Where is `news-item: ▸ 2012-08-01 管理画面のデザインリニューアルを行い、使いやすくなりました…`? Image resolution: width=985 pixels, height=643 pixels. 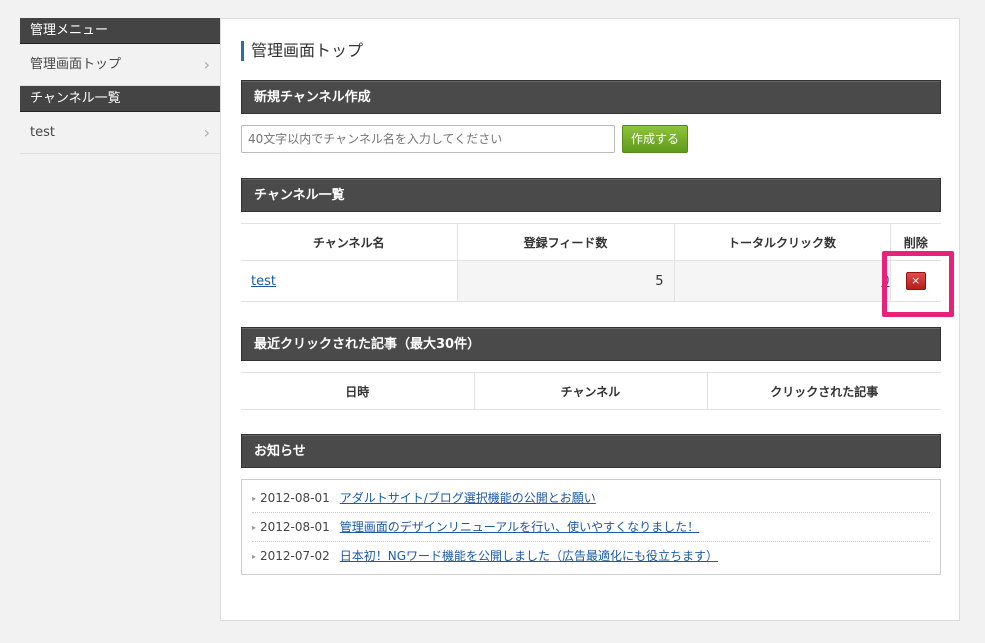 news-item: ▸ 2012-08-01 管理画面のデザインリニューアルを行い、使いやすくなりました… is located at coordinates (591, 527).